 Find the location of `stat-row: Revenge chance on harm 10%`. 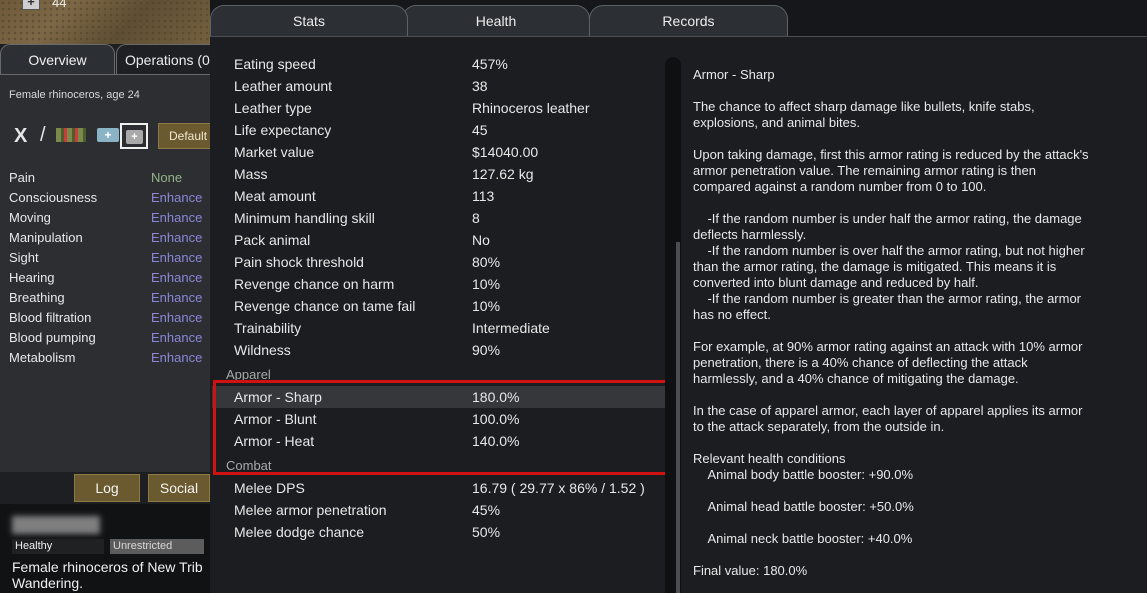

stat-row: Revenge chance on harm 10% is located at coordinates (440, 284).